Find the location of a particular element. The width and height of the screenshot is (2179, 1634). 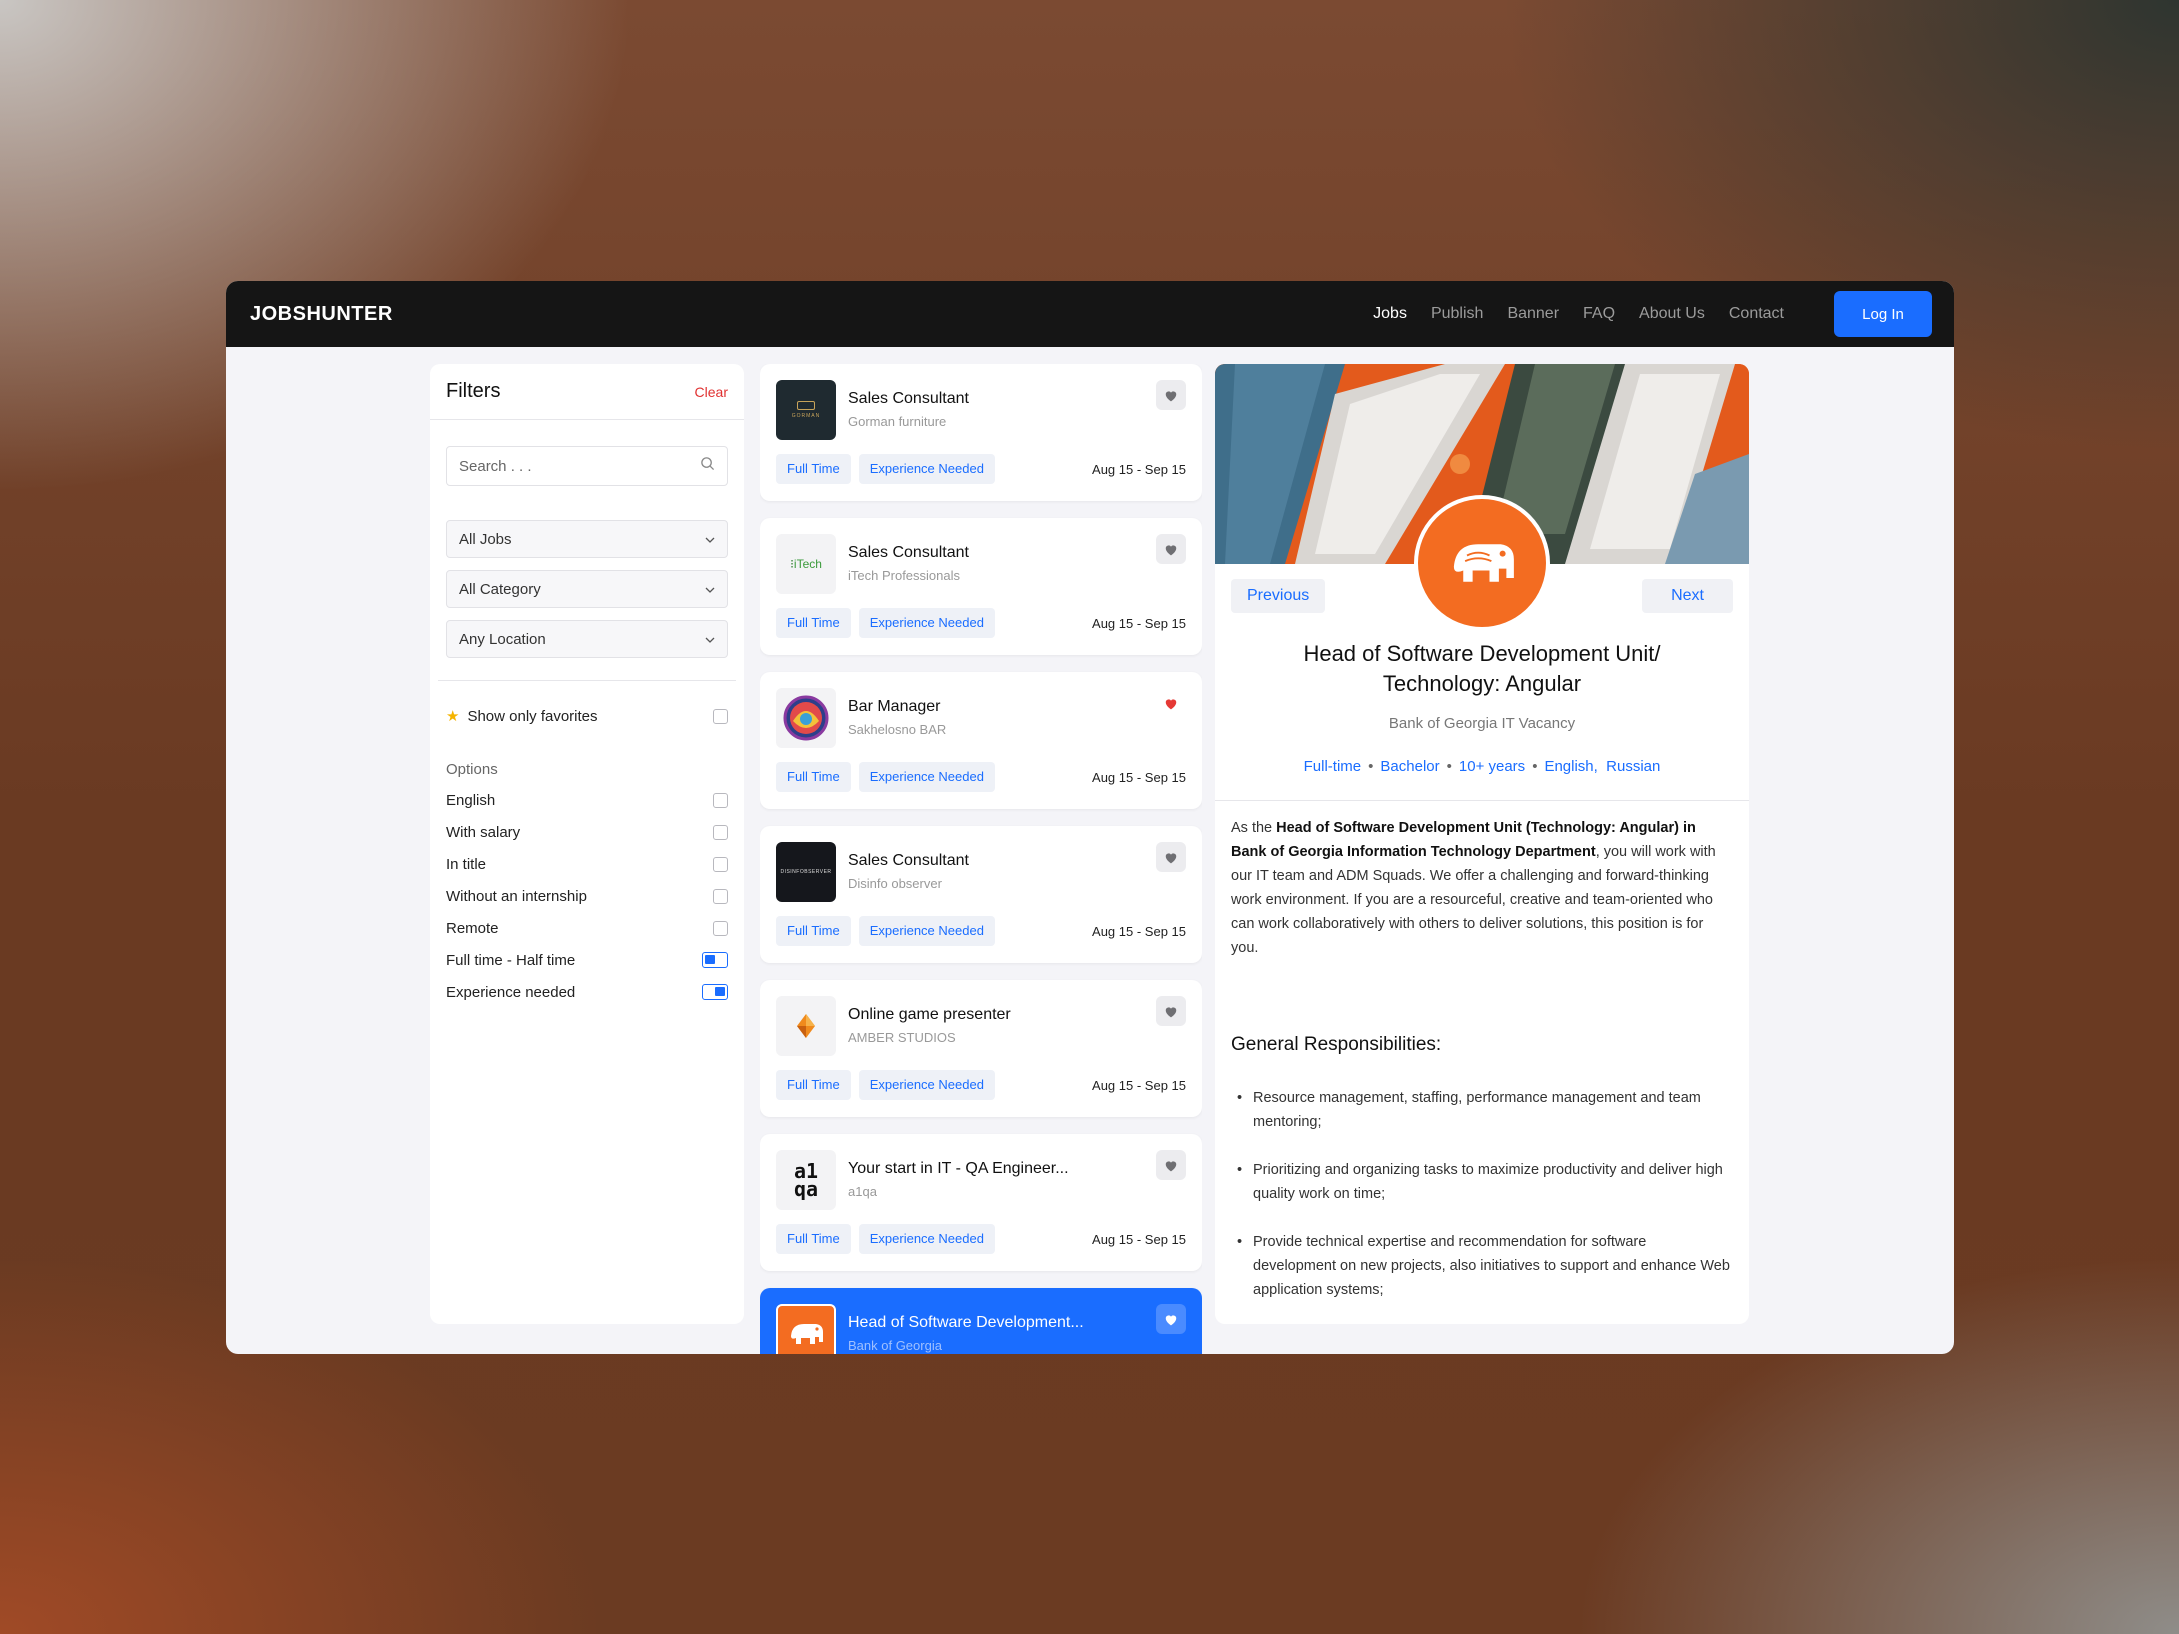

location-select: Any Location is located at coordinates (587, 639).